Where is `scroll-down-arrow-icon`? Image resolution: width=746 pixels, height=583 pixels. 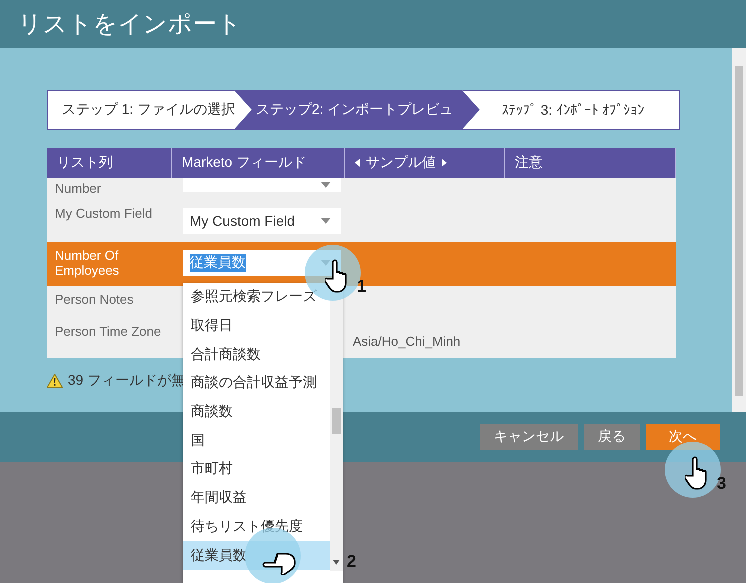 scroll-down-arrow-icon is located at coordinates (336, 562).